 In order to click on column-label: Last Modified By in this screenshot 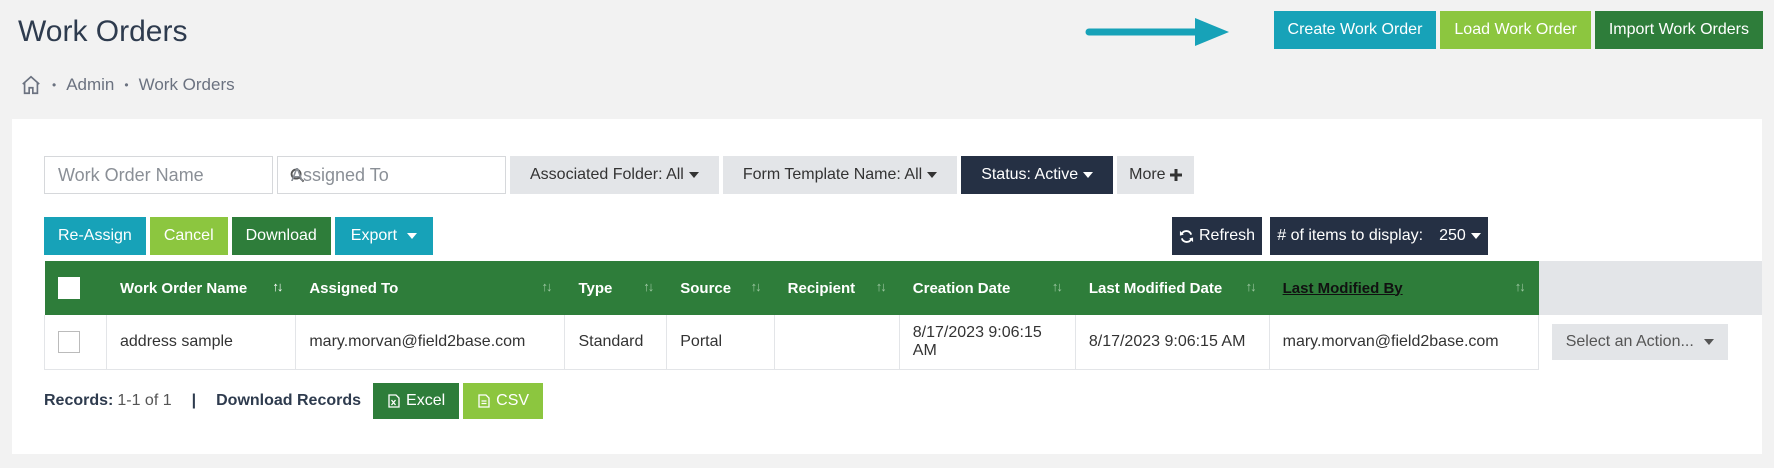, I will do `click(1342, 288)`.